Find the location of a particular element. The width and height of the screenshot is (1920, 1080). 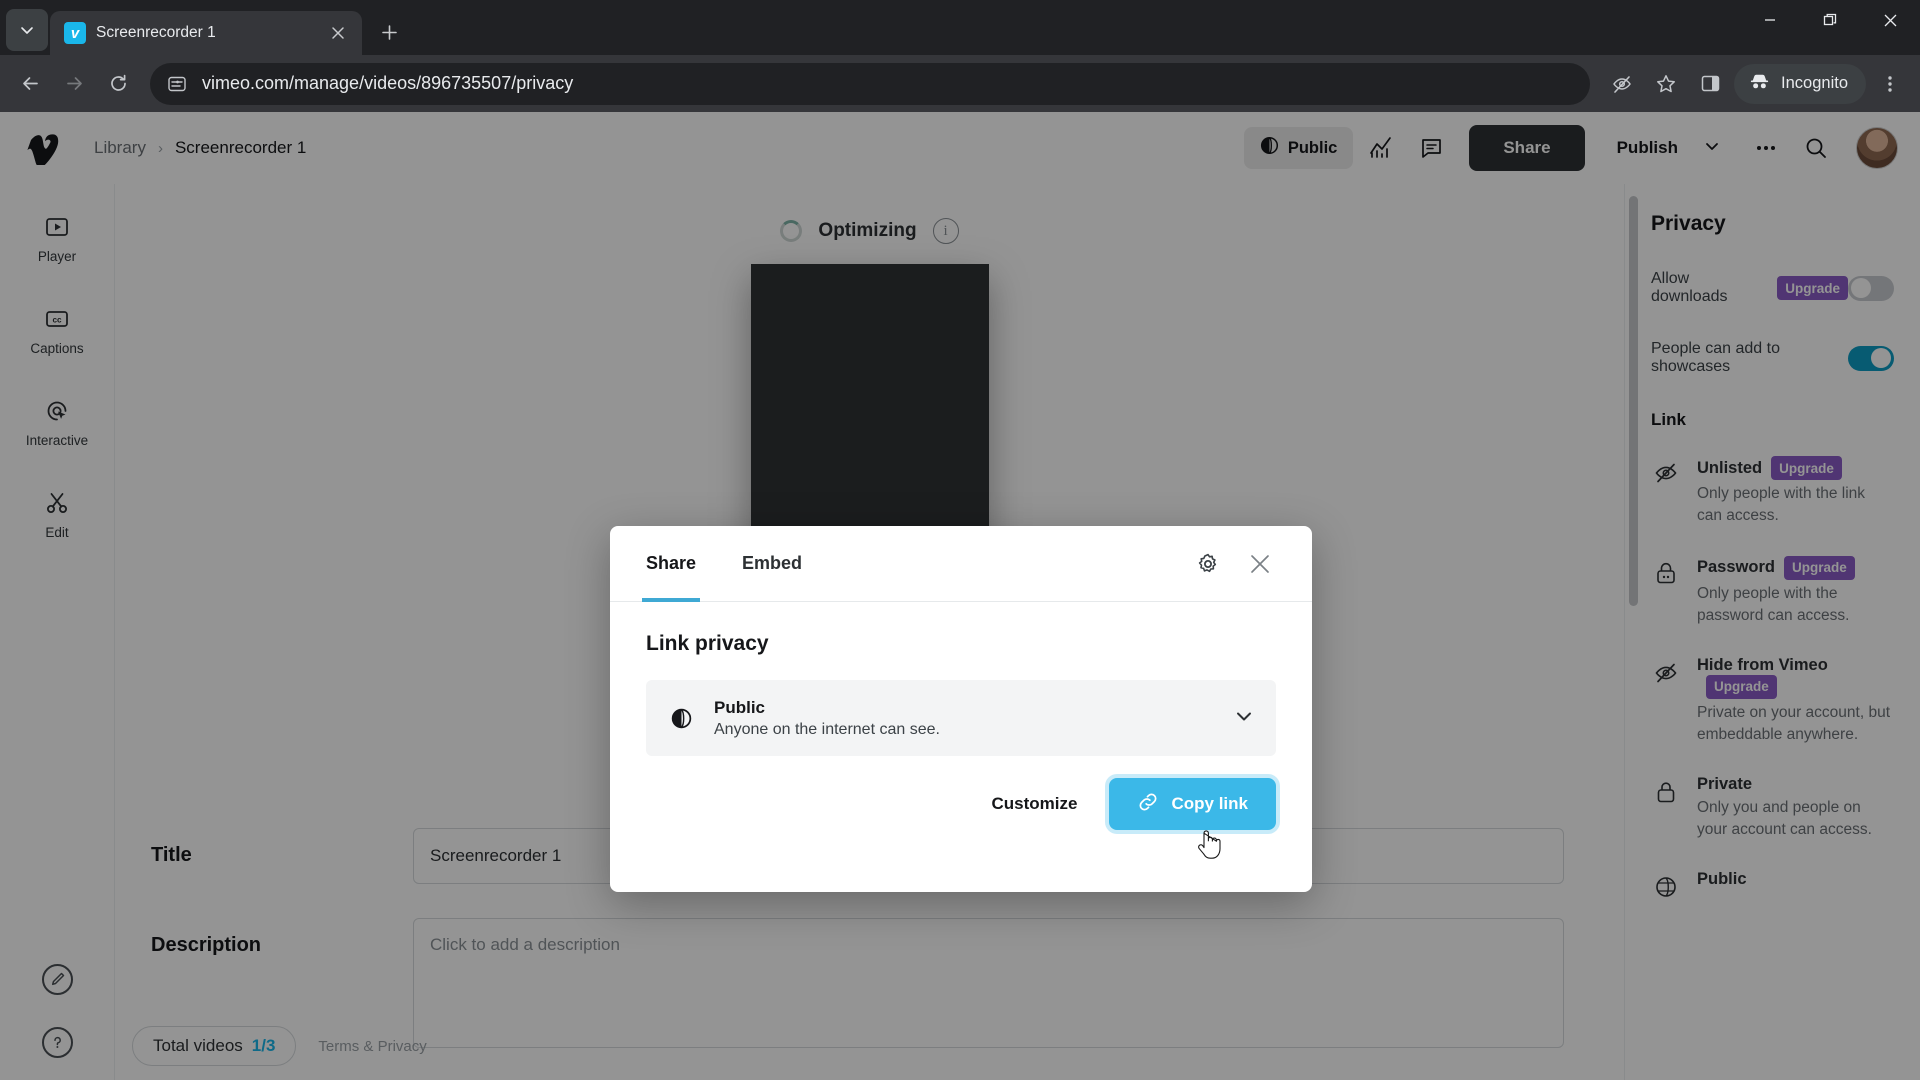

side-panel-icon is located at coordinates (1710, 84).